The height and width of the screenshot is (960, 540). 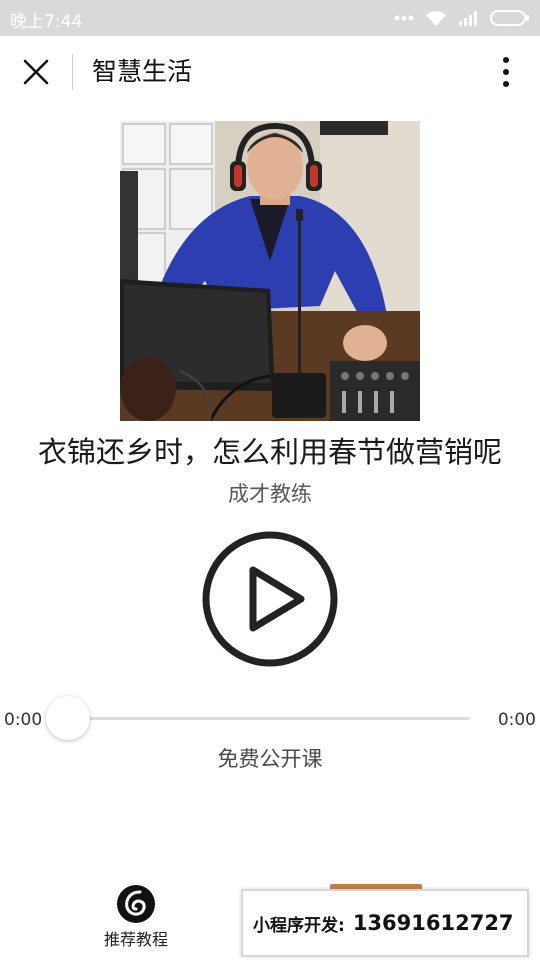 I want to click on progress-thumb, so click(x=68, y=718).